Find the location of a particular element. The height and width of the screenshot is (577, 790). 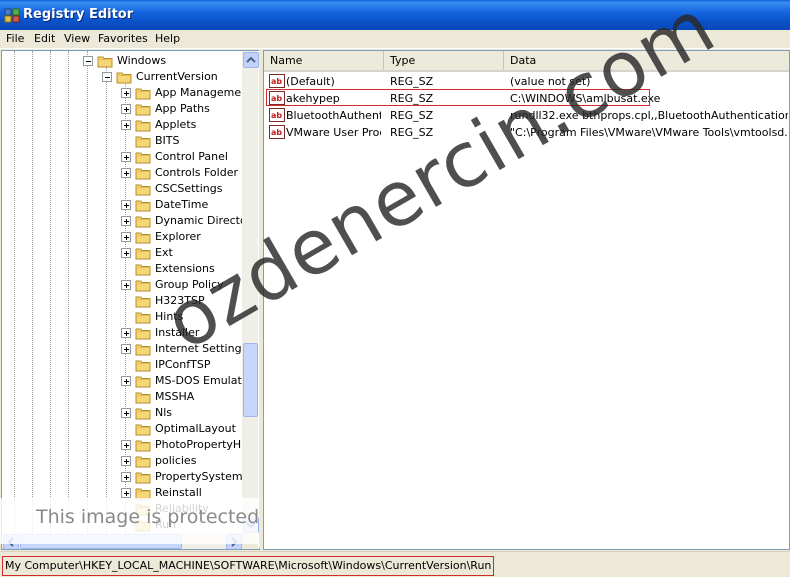

tree-node: Ext is located at coordinates (122, 253).